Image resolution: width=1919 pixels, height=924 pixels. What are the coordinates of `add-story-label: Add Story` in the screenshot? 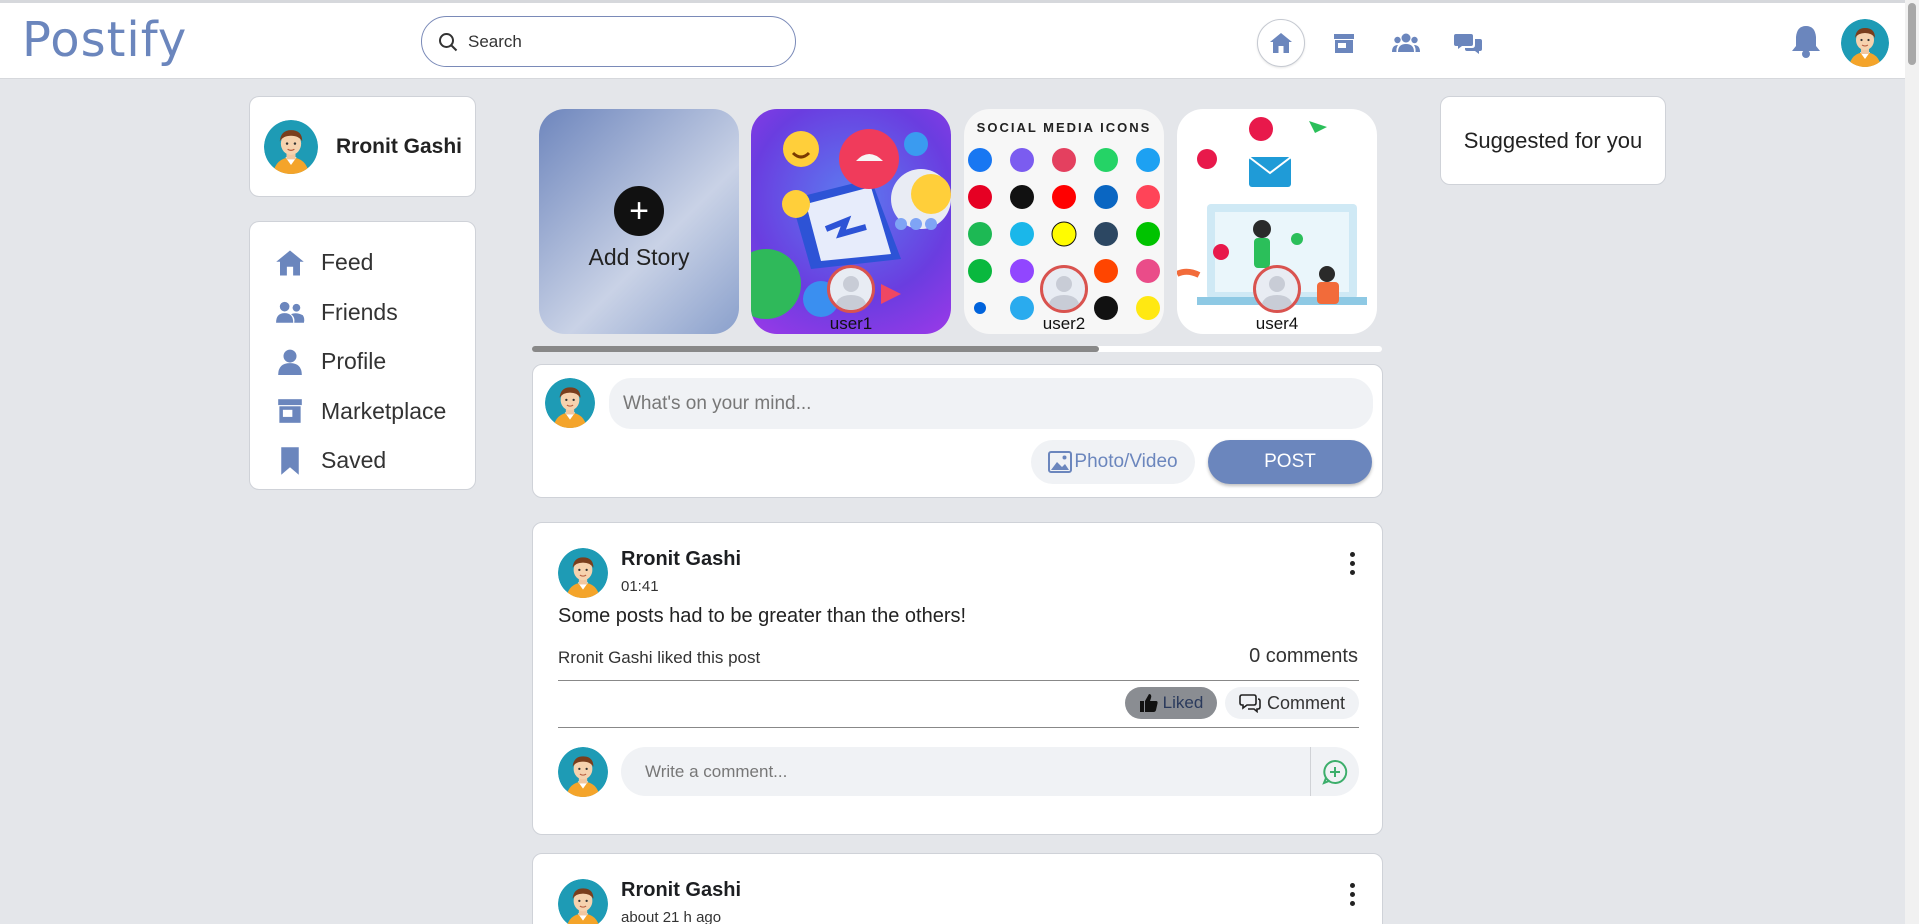 It's located at (639, 257).